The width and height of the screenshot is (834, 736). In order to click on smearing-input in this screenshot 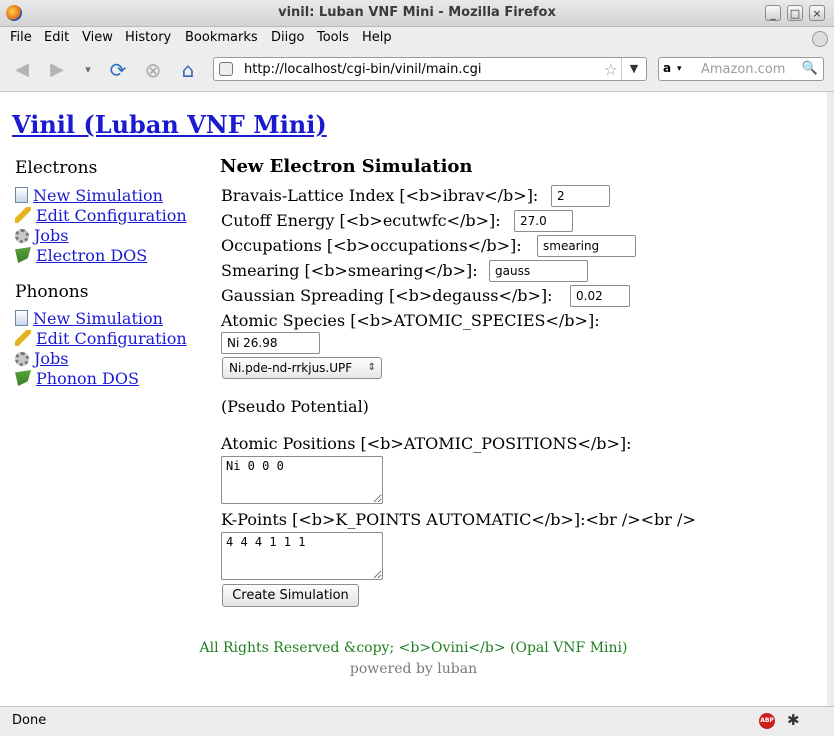, I will do `click(538, 271)`.